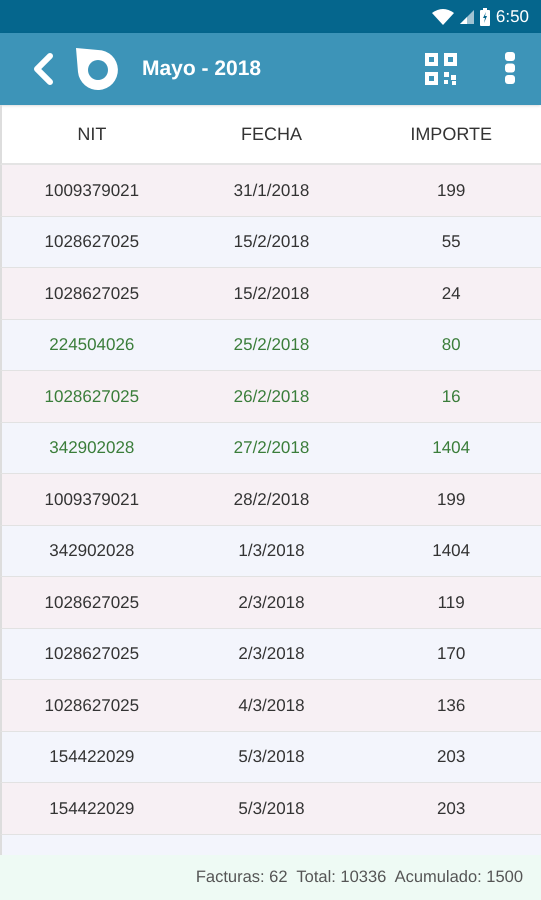 The height and width of the screenshot is (900, 541). I want to click on table-cell-text: 1/3/2018, so click(271, 551).